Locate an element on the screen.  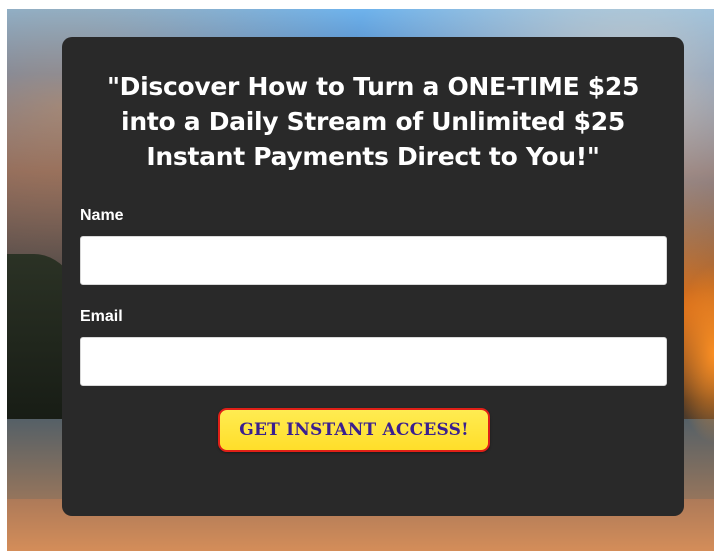
cta-container: GET INSTANT ACCESS! is located at coordinates (373, 430).